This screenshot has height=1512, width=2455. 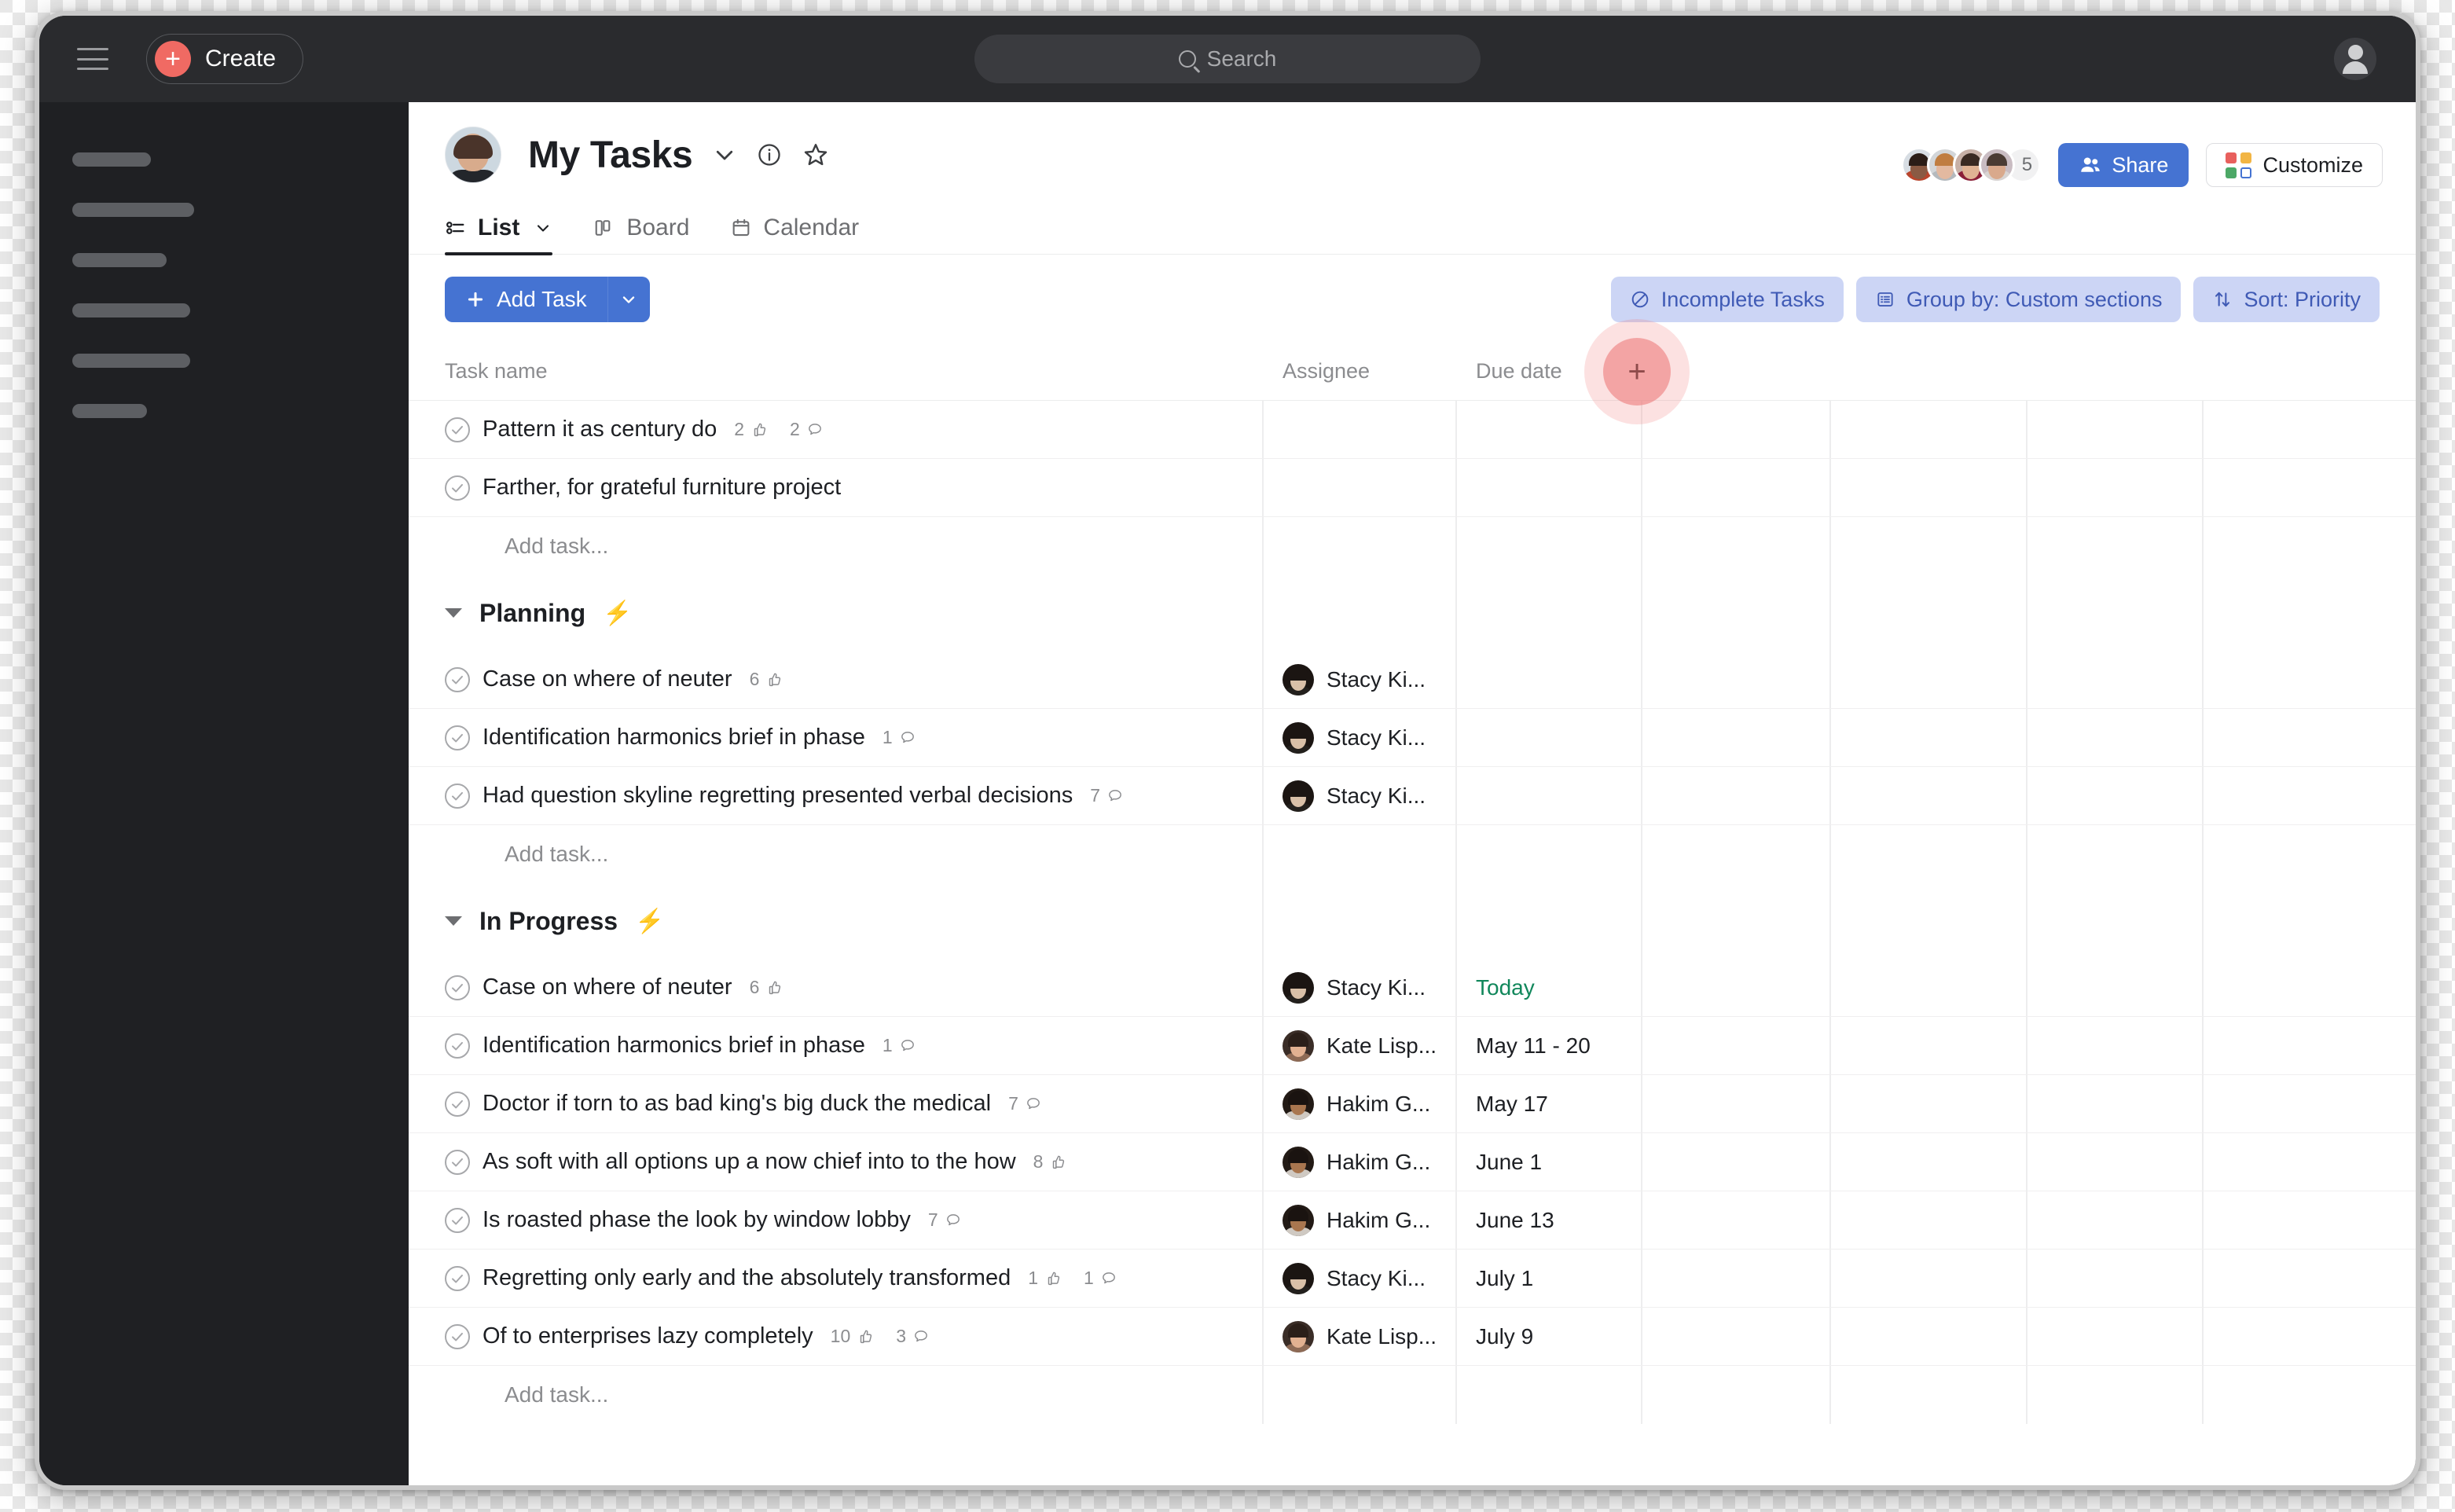 What do you see at coordinates (662, 487) in the screenshot?
I see `task-name: Farther, for grateful furniture project` at bounding box center [662, 487].